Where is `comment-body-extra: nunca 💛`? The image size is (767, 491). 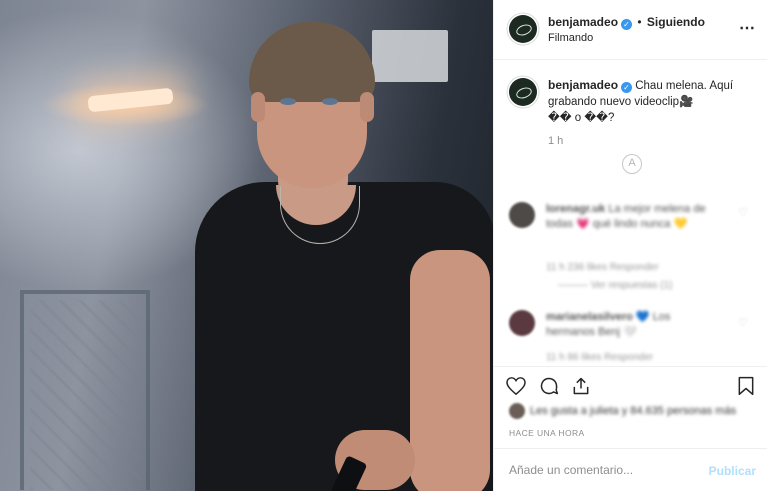
comment-body-extra: nunca 💛 is located at coordinates (664, 224).